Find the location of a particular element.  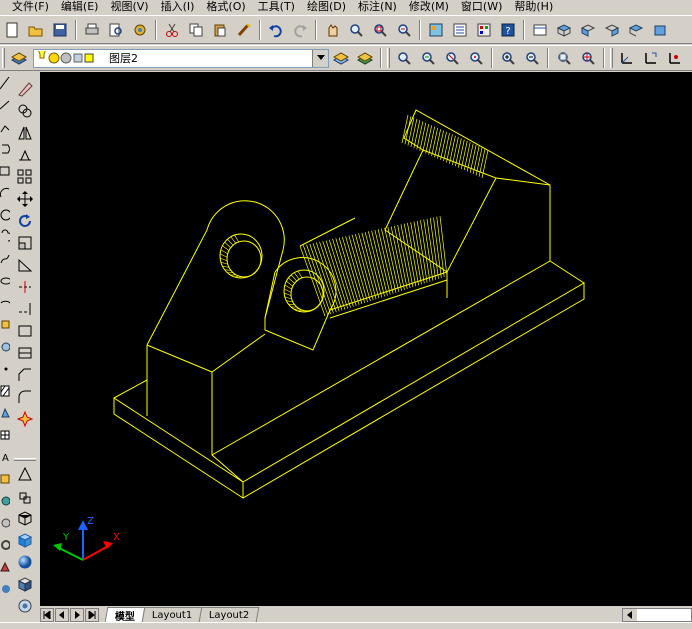

polygon-icon is located at coordinates (5, 149).